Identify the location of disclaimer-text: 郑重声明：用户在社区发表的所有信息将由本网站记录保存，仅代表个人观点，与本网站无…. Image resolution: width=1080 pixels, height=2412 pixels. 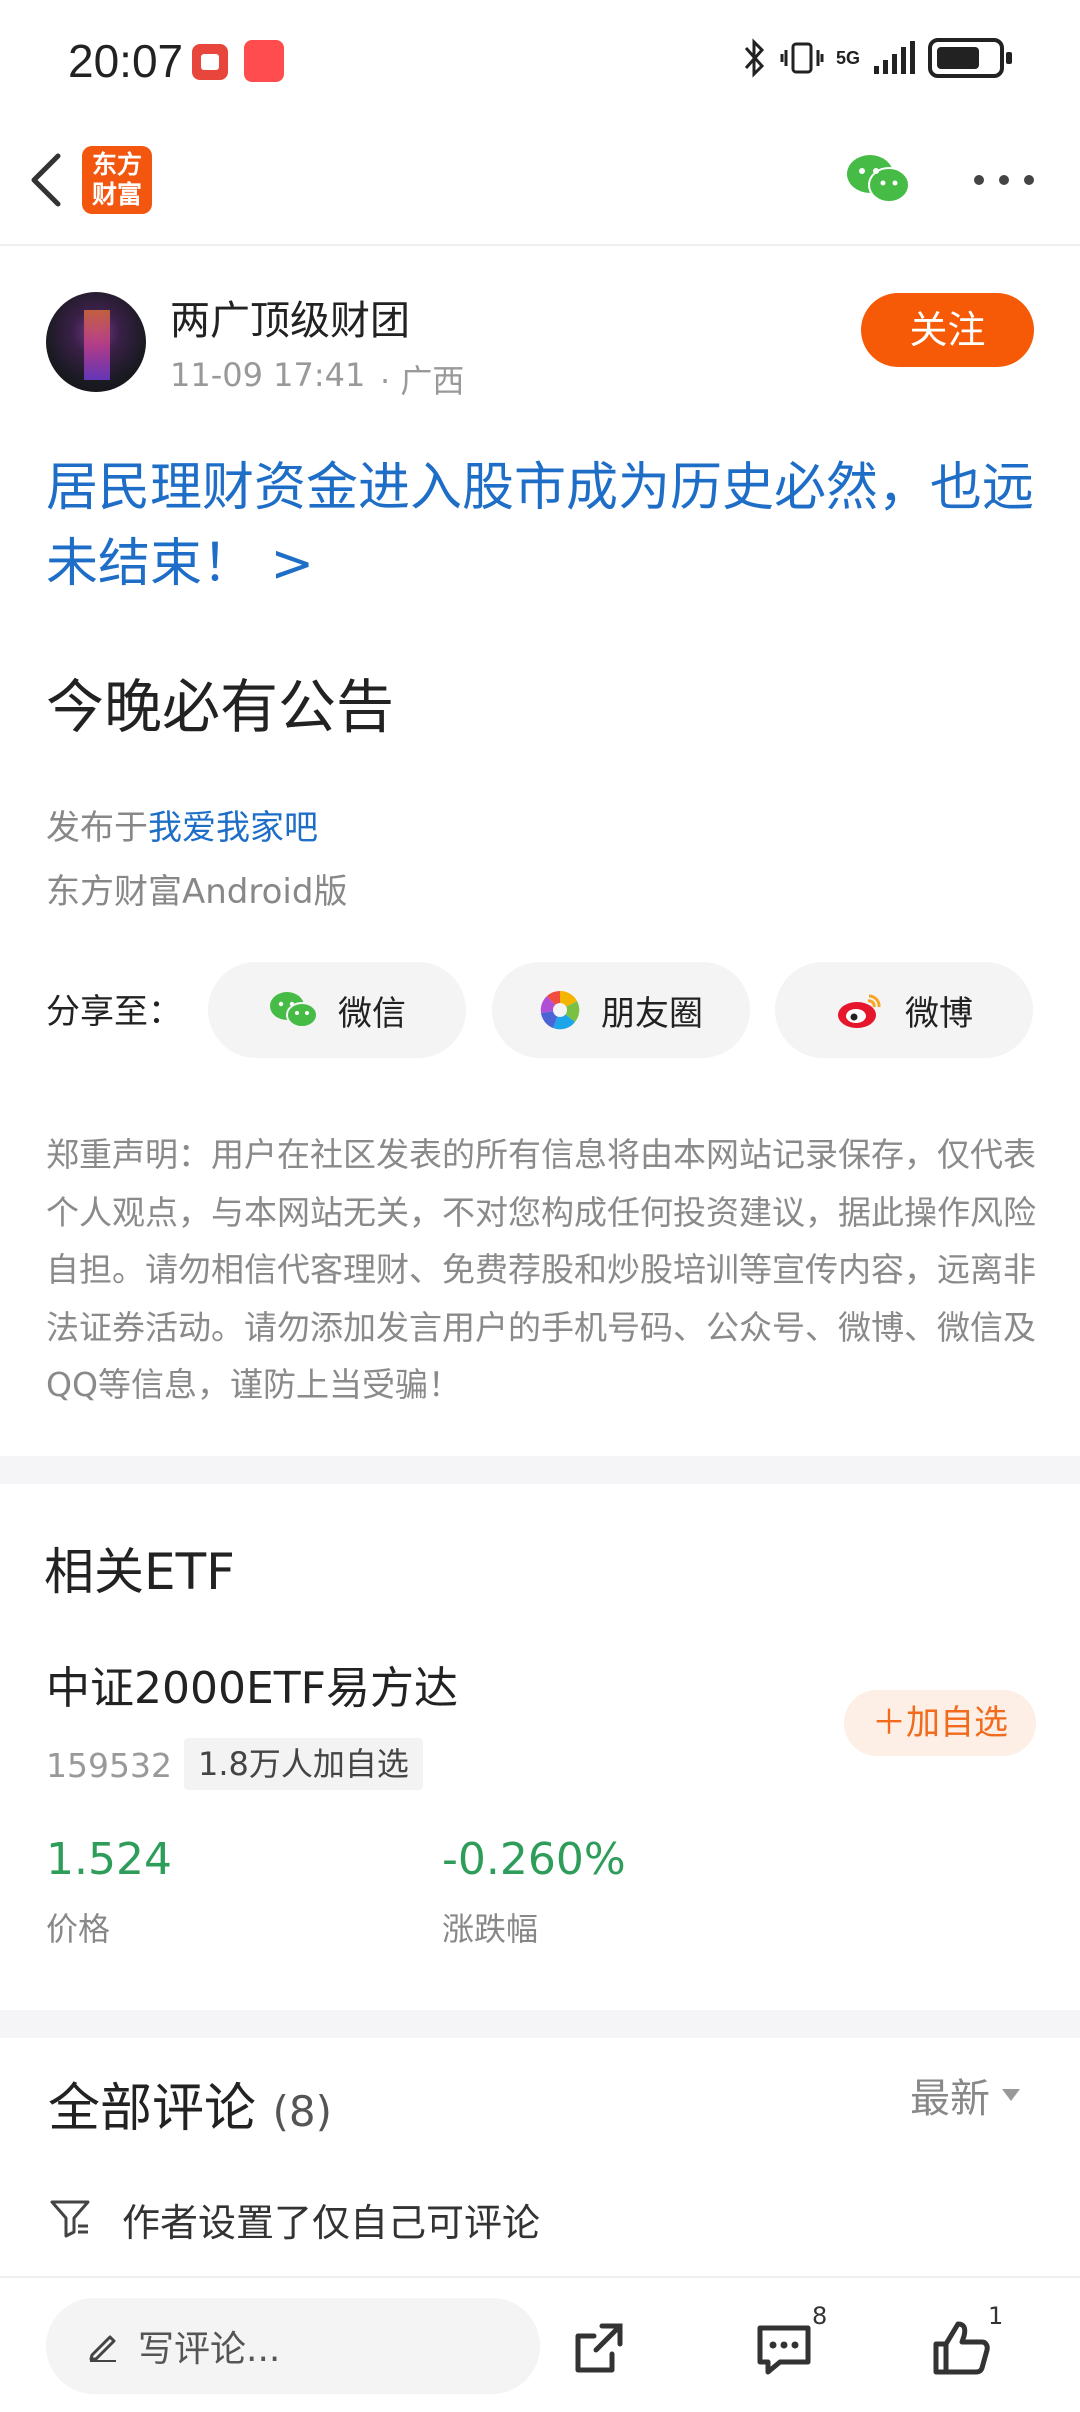
(541, 1269).